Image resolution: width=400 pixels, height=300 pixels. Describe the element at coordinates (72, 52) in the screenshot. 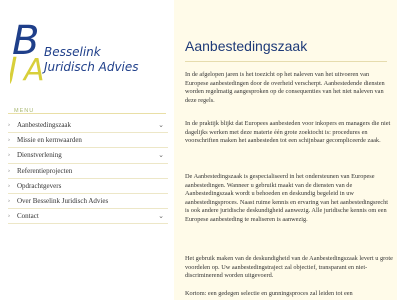

I see `brand-name-line1: Besselink` at that location.